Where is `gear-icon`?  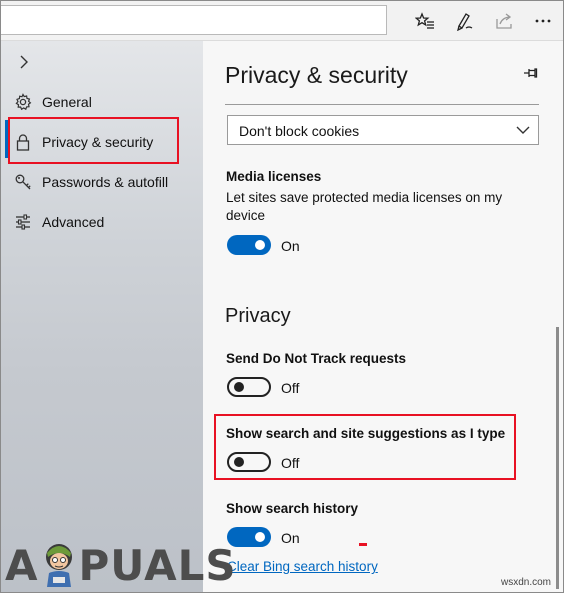 gear-icon is located at coordinates (23, 102).